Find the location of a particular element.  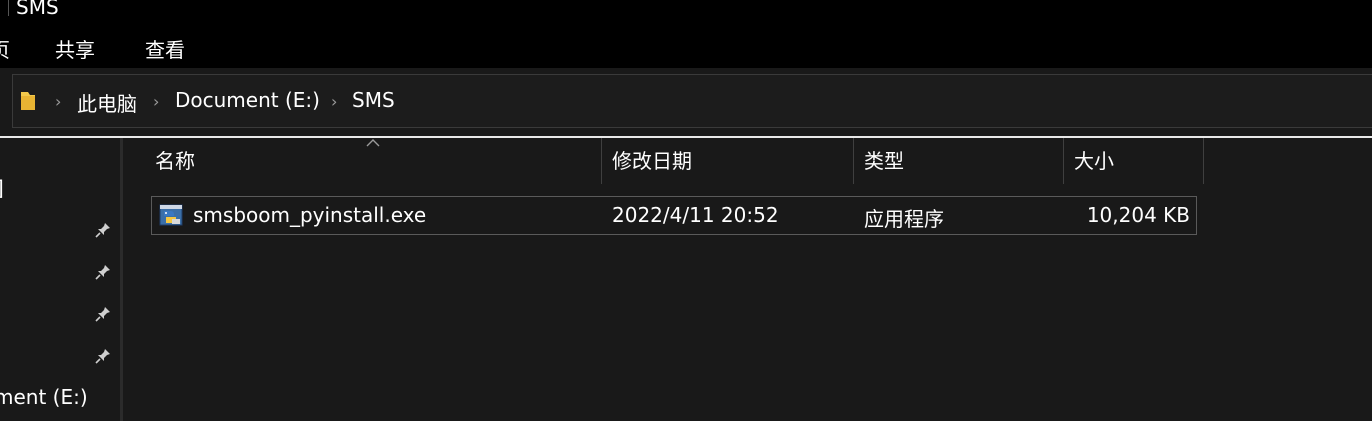

title-separator is located at coordinates (8, 8).